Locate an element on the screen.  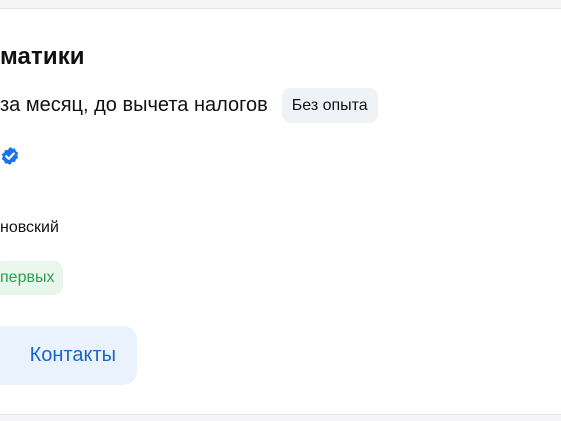
experience-tag: Без опыта is located at coordinates (329, 105).